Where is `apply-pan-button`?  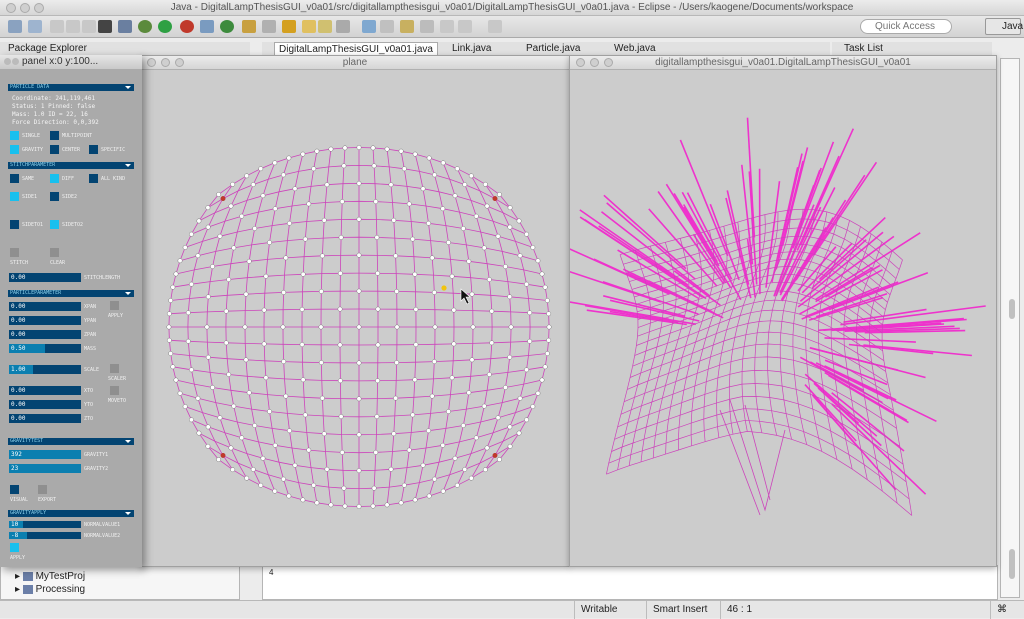
apply-pan-button is located at coordinates (114, 305).